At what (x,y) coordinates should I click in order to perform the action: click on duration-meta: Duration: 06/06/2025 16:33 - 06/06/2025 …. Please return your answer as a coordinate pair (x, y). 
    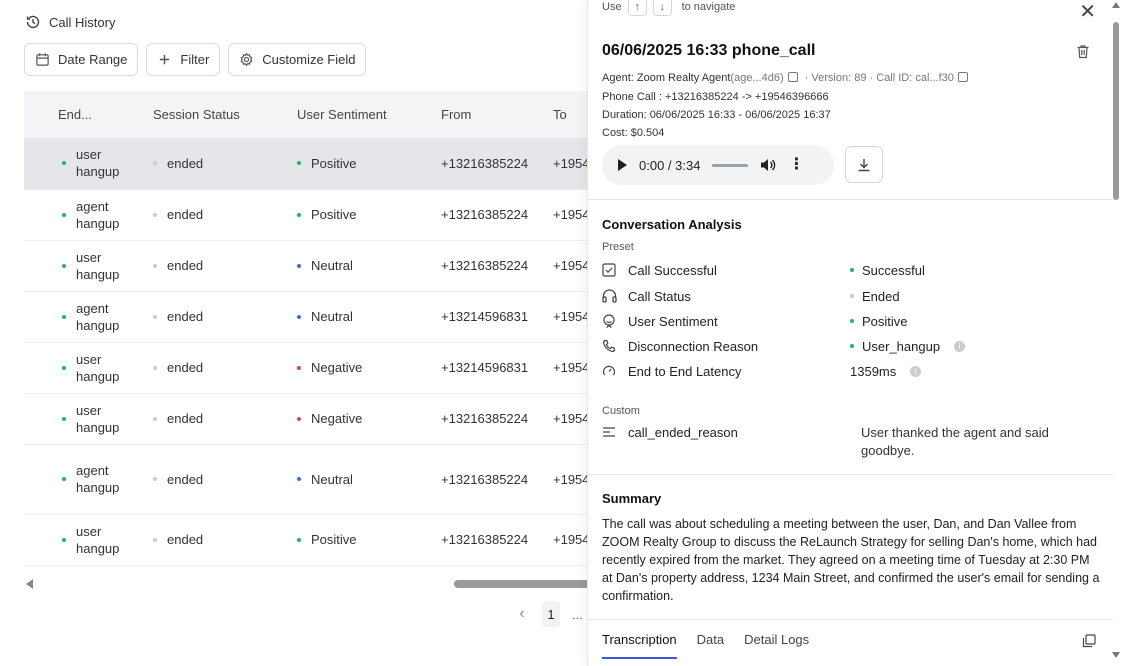
    Looking at the image, I should click on (716, 115).